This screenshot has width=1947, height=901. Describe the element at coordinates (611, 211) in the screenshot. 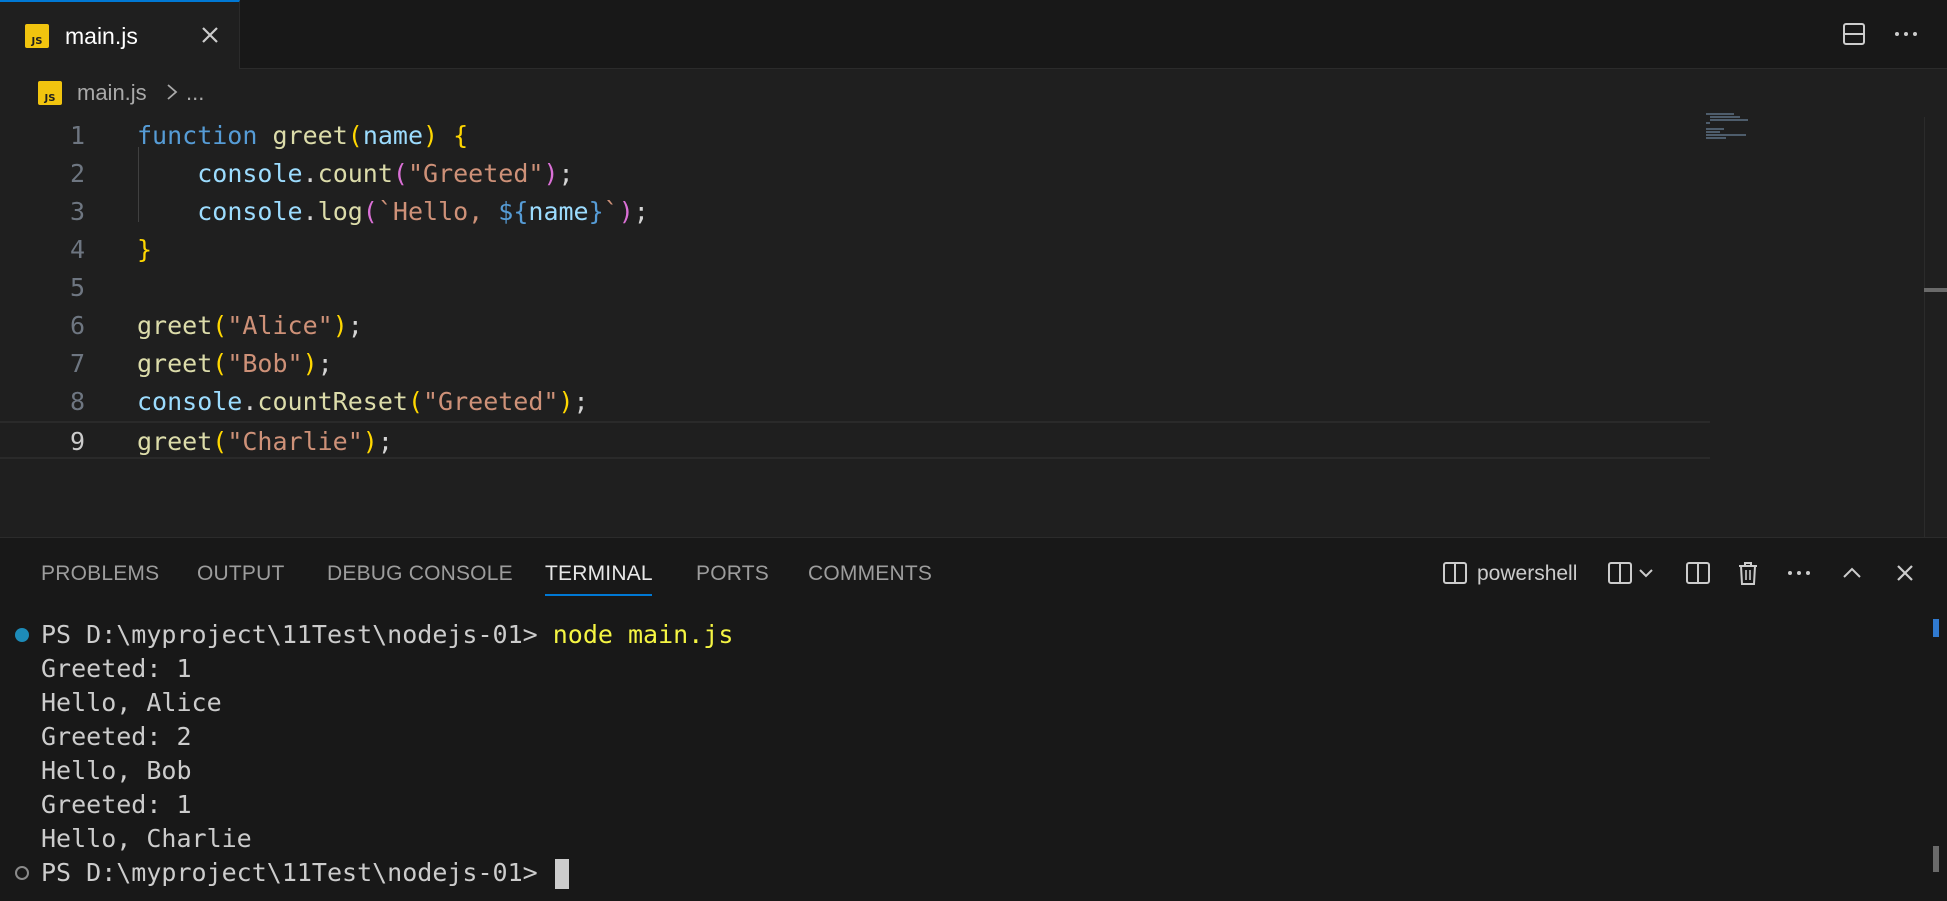

I see `code-token: `` at that location.